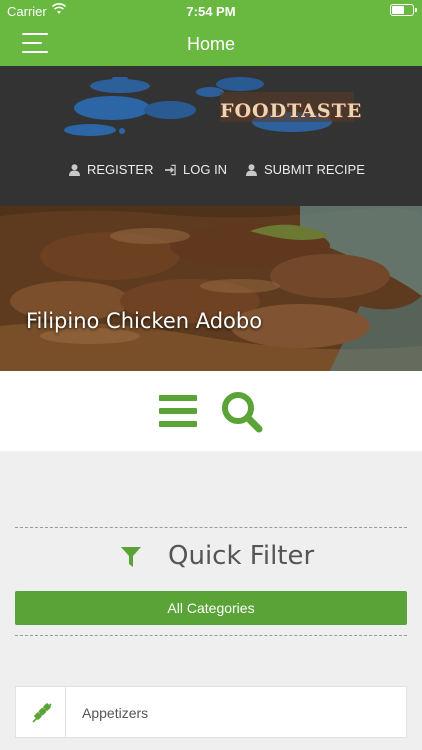  I want to click on auth-links: REGISTER LOG IN SUBMIT RECIPE, so click(211, 172).